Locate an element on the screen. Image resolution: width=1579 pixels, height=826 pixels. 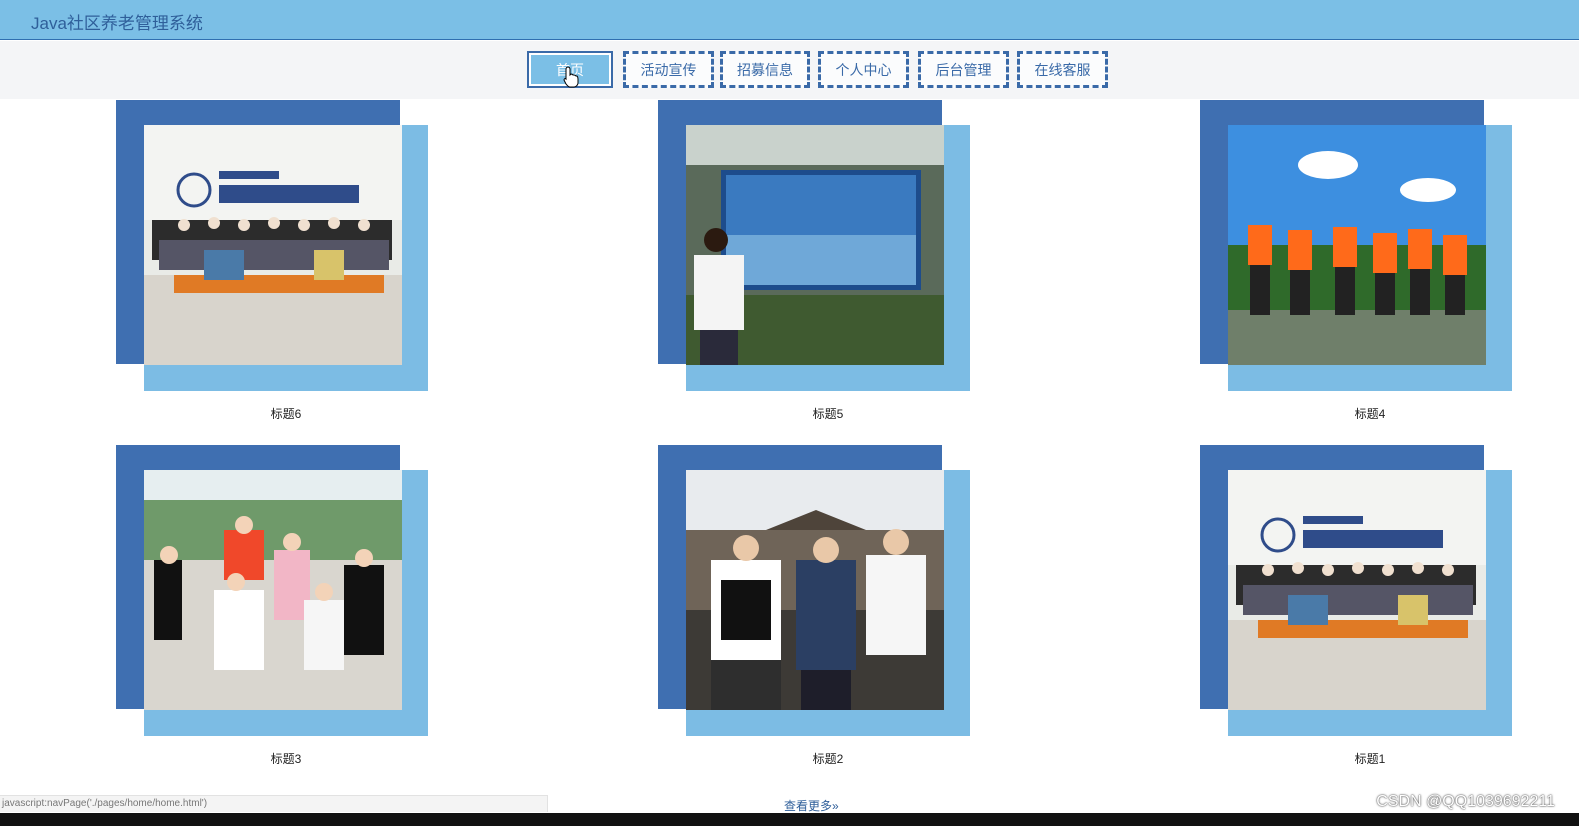
three-students-image is located at coordinates (815, 590).